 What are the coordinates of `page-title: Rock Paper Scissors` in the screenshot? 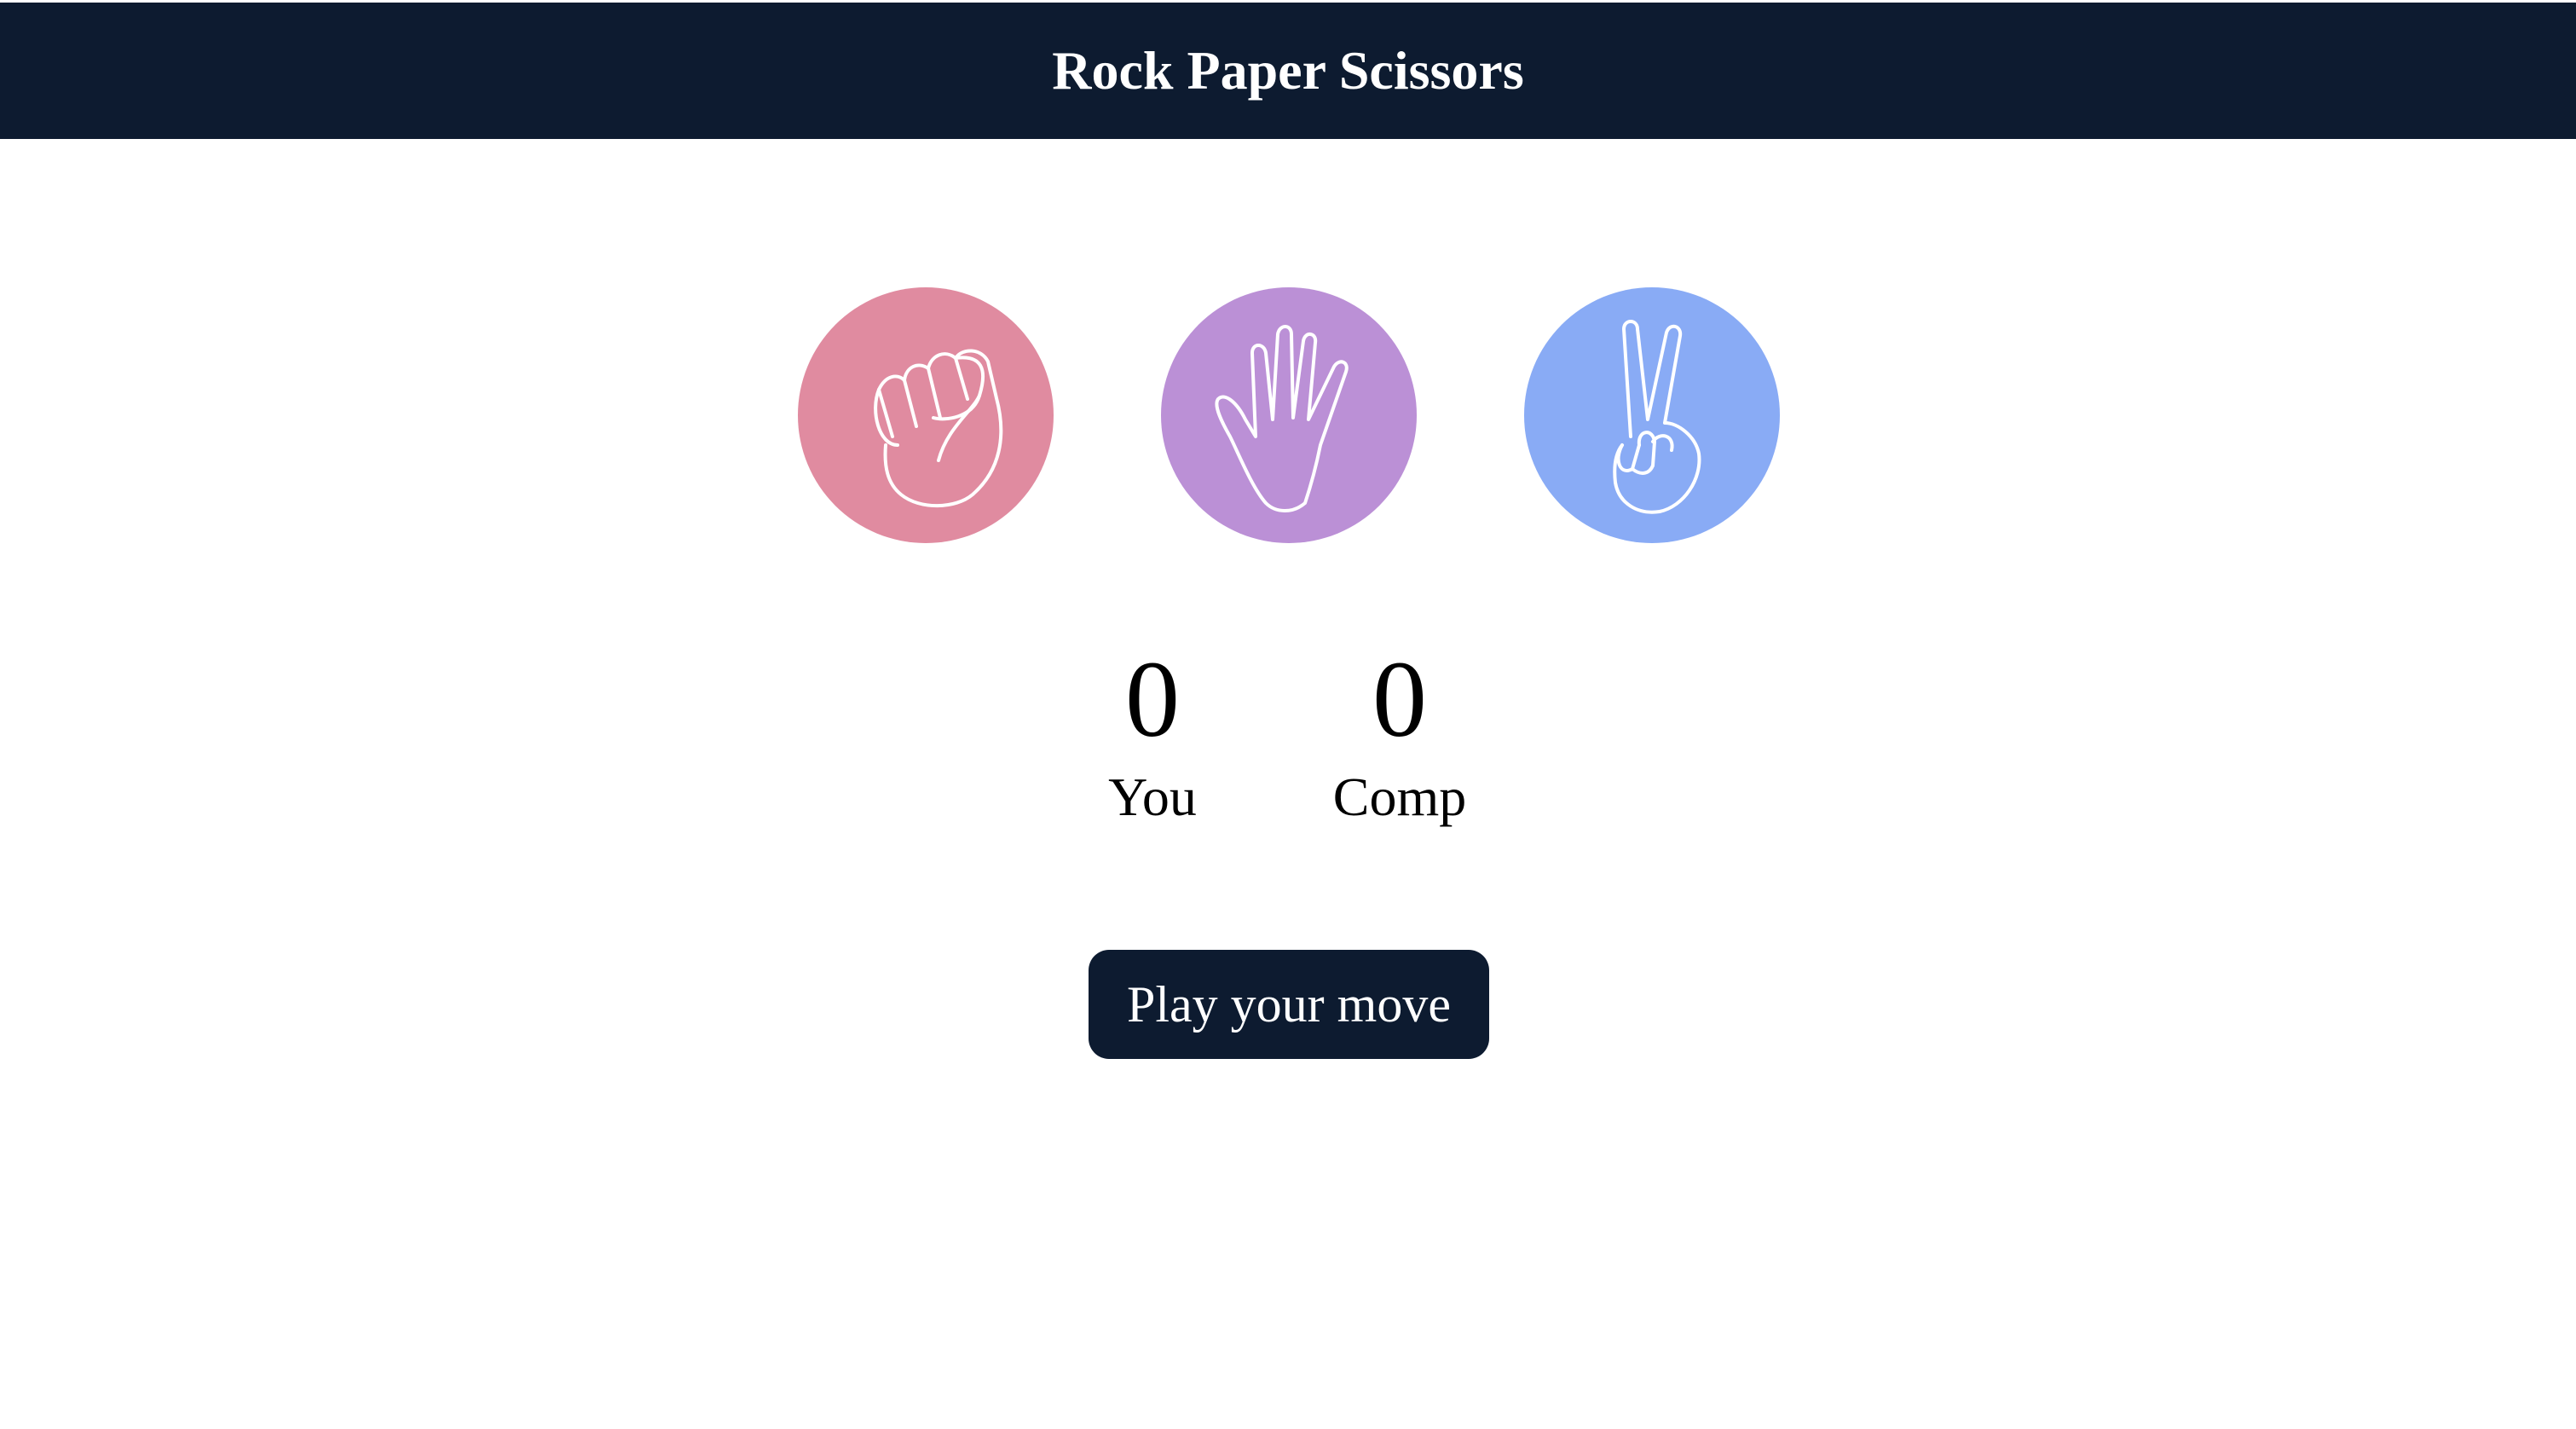 It's located at (1288, 70).